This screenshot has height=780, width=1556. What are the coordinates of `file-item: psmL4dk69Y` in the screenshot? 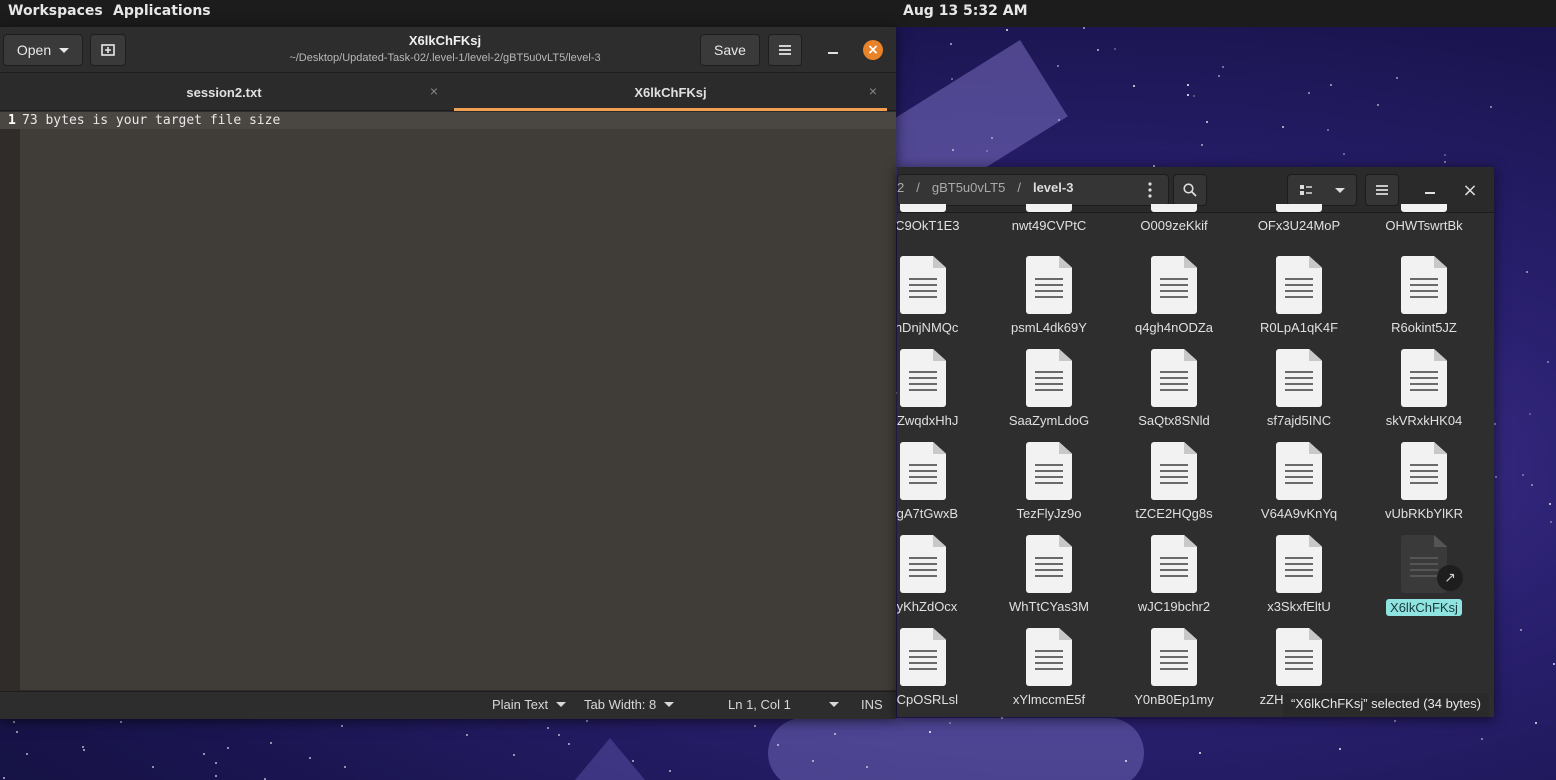 It's located at (1049, 295).